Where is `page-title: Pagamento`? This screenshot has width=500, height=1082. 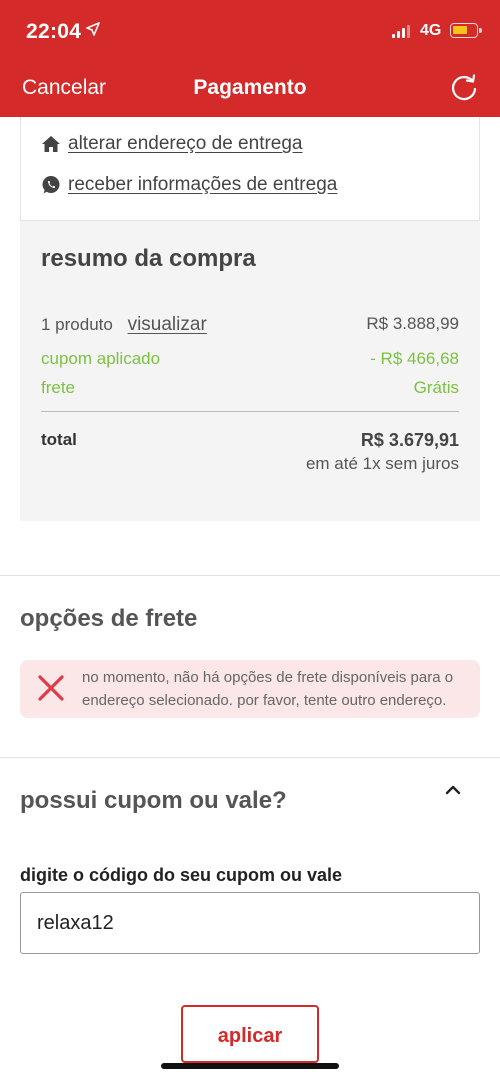 page-title: Pagamento is located at coordinates (250, 87).